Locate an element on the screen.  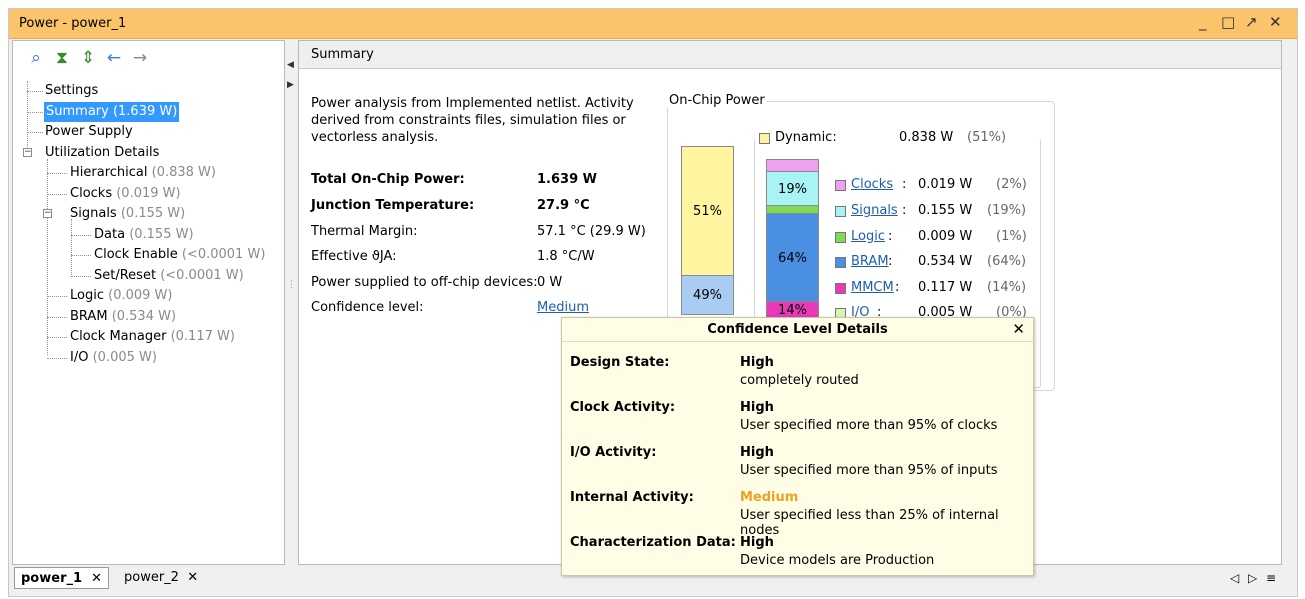
tree-item-clocks: Clocks (0.019 W) is located at coordinates (125, 194).